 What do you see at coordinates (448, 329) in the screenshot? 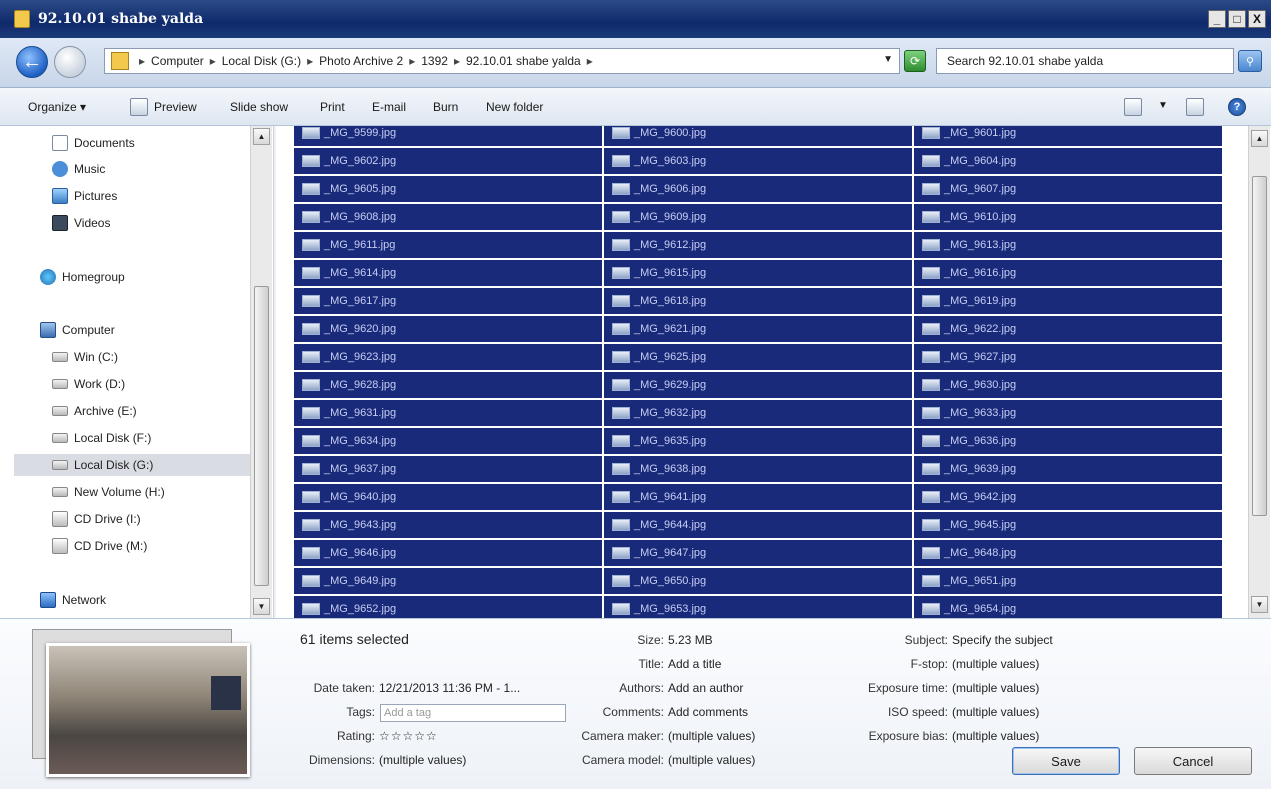
I see `file-item: _MG_9620.jpg` at bounding box center [448, 329].